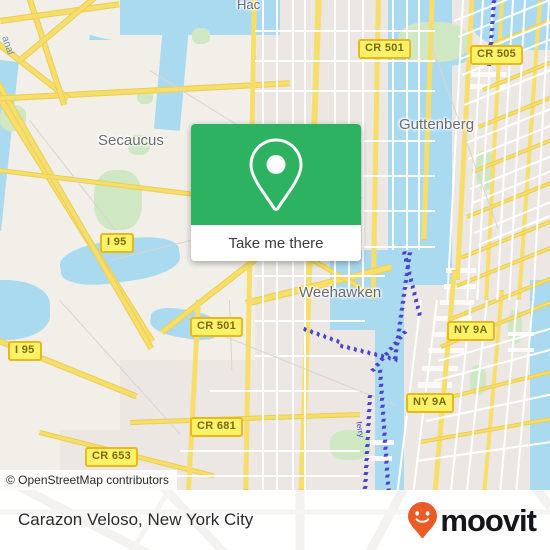  I want to click on take-me-there-button: Take me there, so click(276, 243).